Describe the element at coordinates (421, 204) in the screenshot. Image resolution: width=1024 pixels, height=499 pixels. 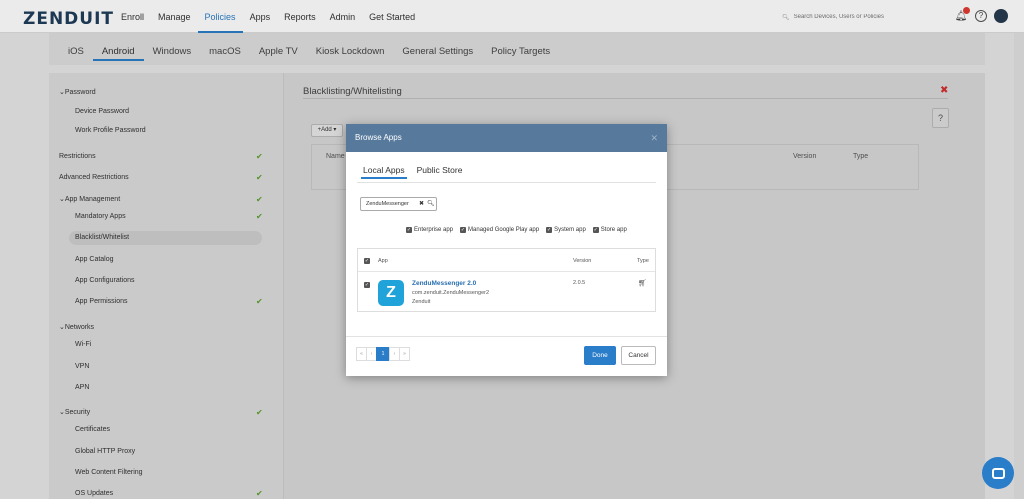
I see `clear-icon: ✖` at that location.